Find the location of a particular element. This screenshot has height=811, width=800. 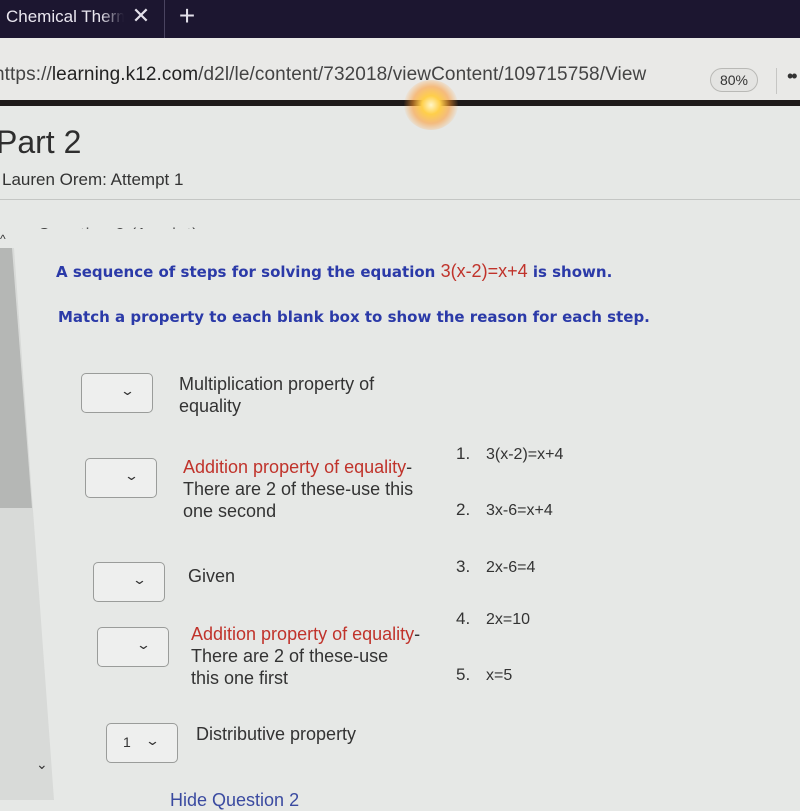

step-expression: 3x-6=x+4 is located at coordinates (519, 510).